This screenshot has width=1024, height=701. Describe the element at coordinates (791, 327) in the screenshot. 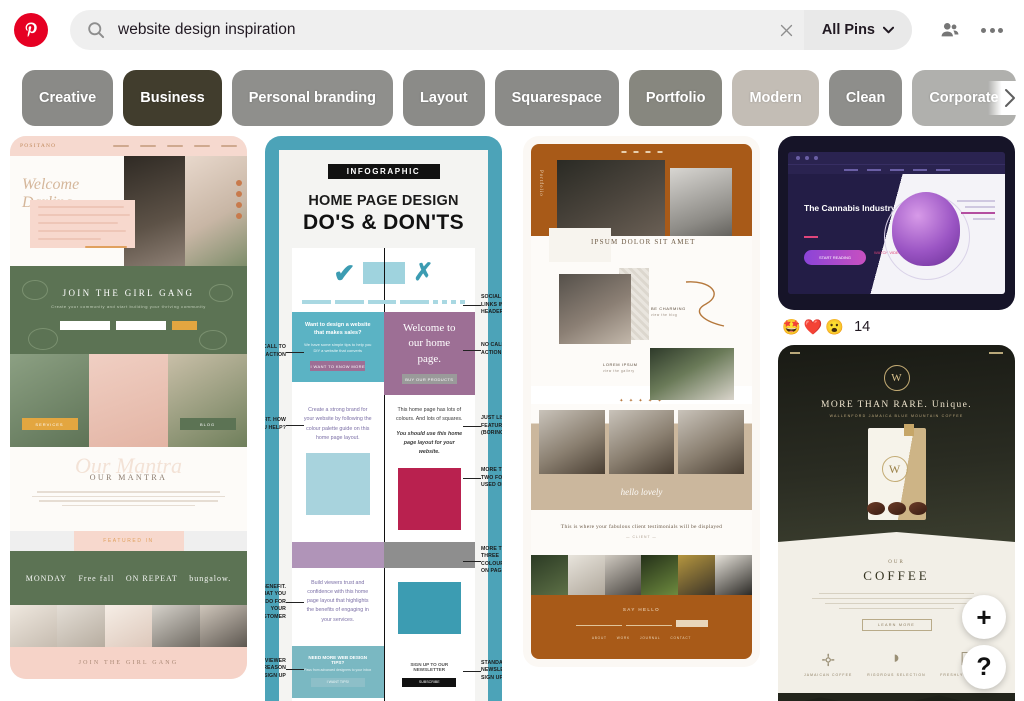

I see `reaction-star-struck-icon: 🤩` at that location.